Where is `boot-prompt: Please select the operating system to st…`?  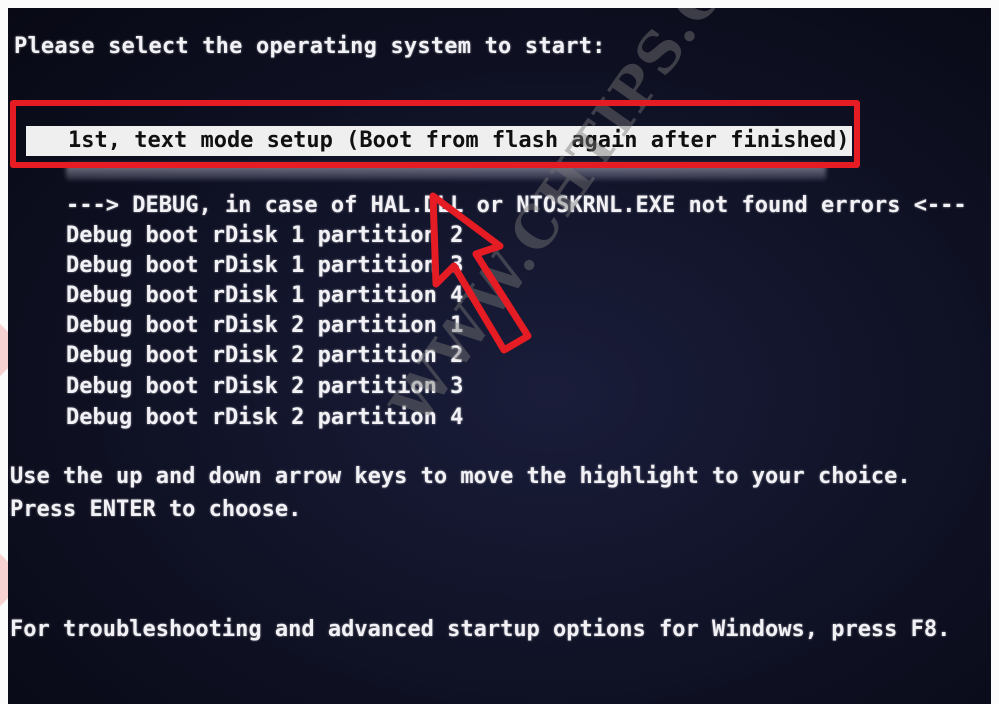
boot-prompt: Please select the operating system to st… is located at coordinates (310, 46).